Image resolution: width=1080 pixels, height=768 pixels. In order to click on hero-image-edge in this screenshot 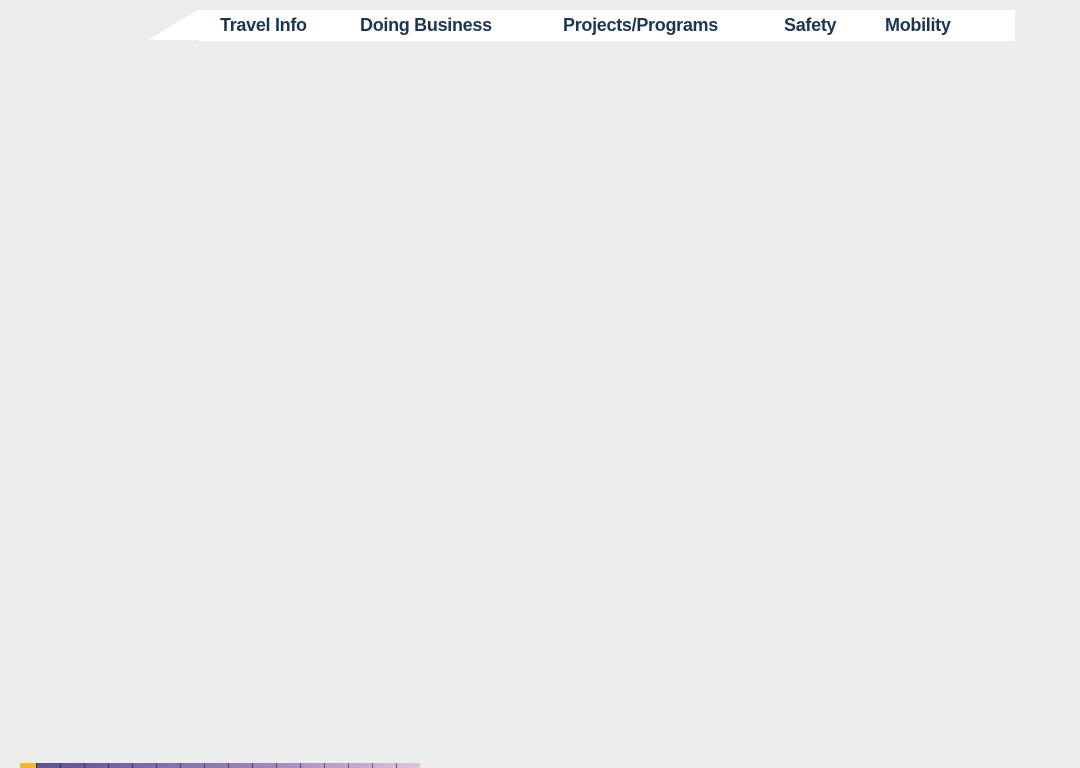, I will do `click(220, 765)`.